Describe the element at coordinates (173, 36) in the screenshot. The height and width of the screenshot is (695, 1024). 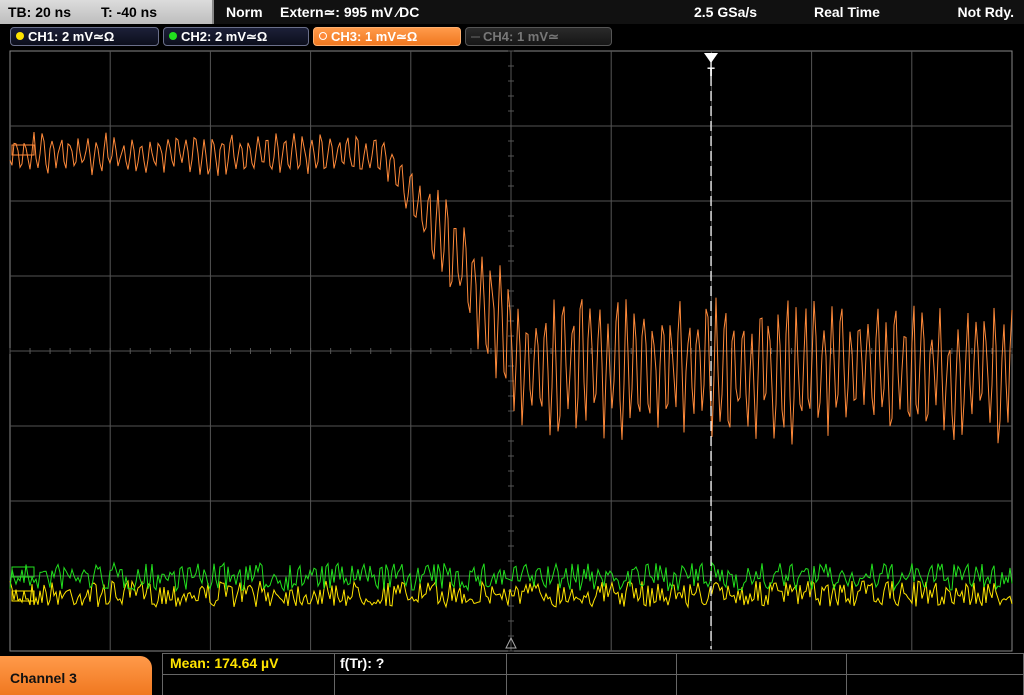
I see `channel-2-indicator-icon` at that location.